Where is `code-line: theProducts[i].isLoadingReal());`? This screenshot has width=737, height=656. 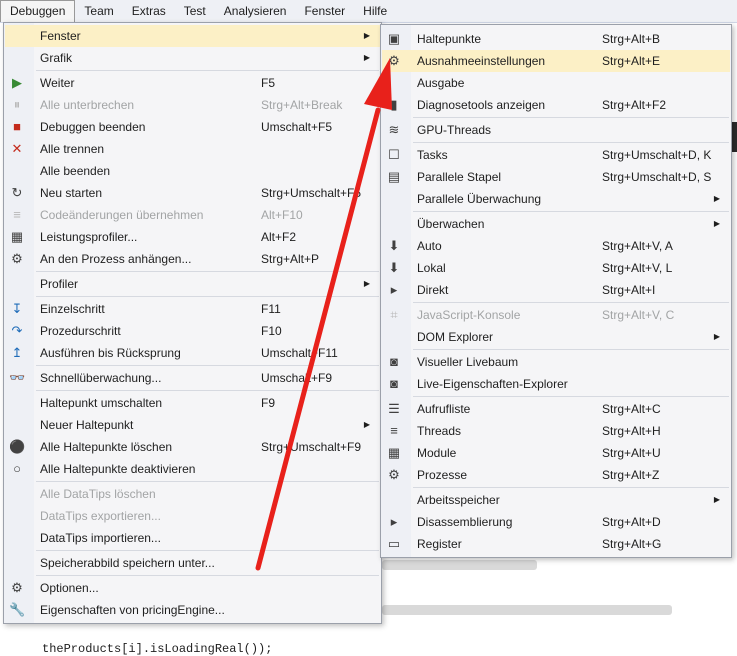 code-line: theProducts[i].isLoadingReal()); is located at coordinates (157, 649).